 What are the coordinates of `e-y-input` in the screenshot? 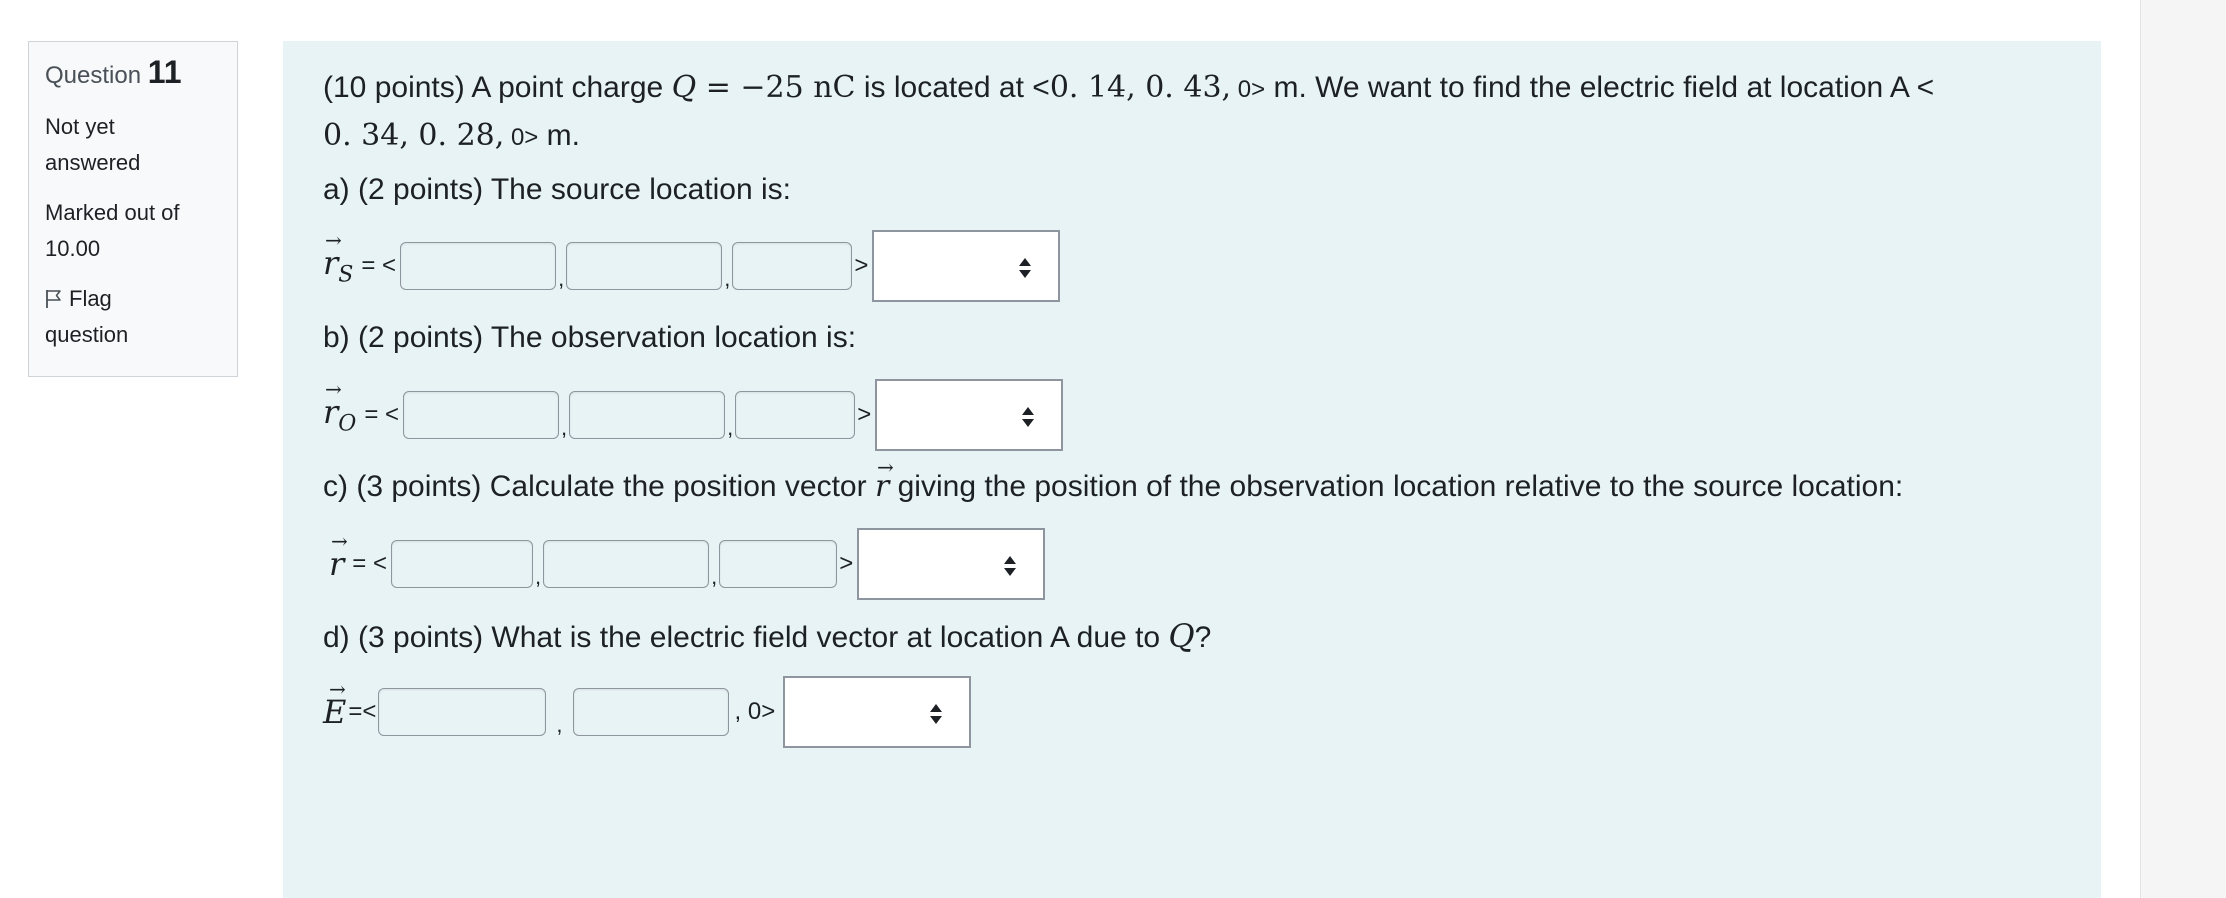 It's located at (650, 712).